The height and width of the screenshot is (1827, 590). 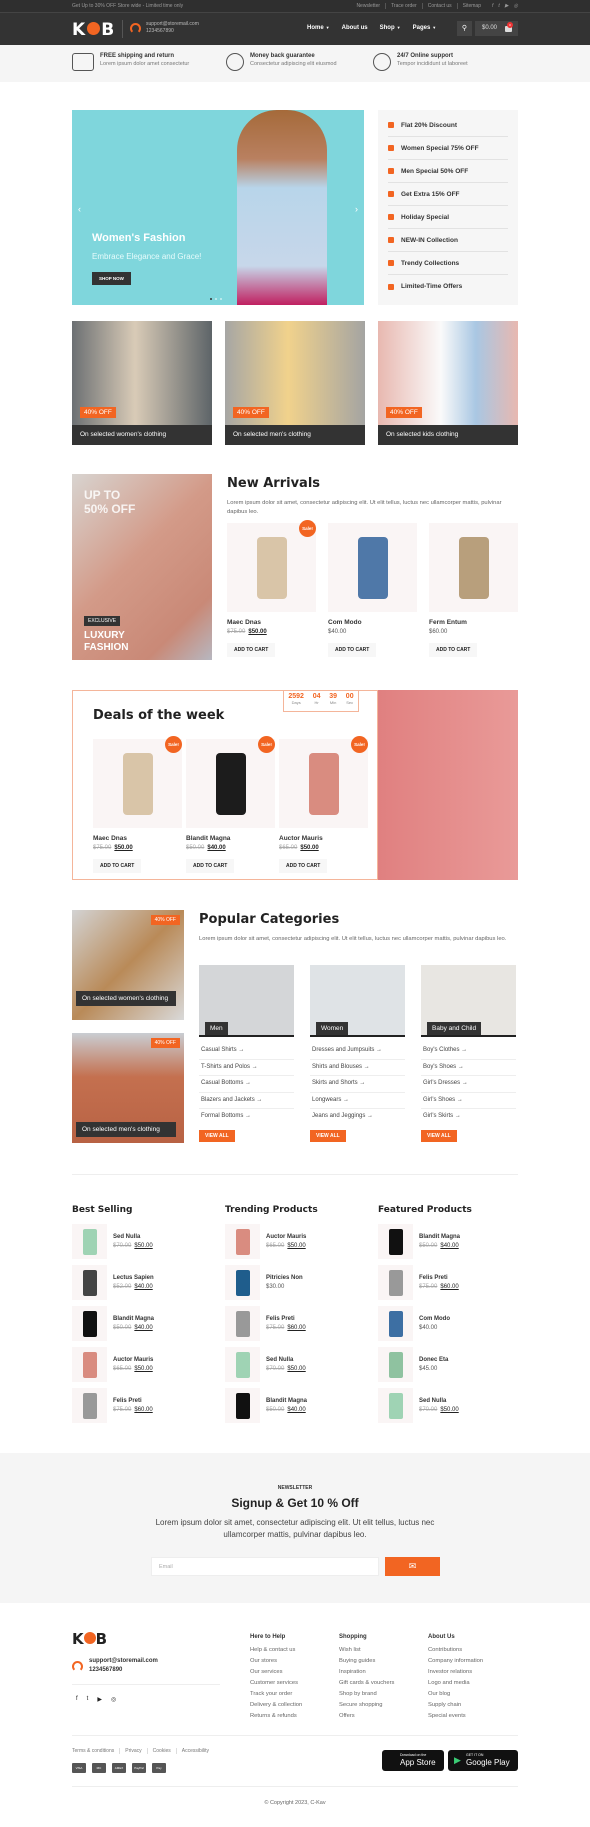 I want to click on google-play-button: ▶ GET IT ON Google Play, so click(x=483, y=1760).